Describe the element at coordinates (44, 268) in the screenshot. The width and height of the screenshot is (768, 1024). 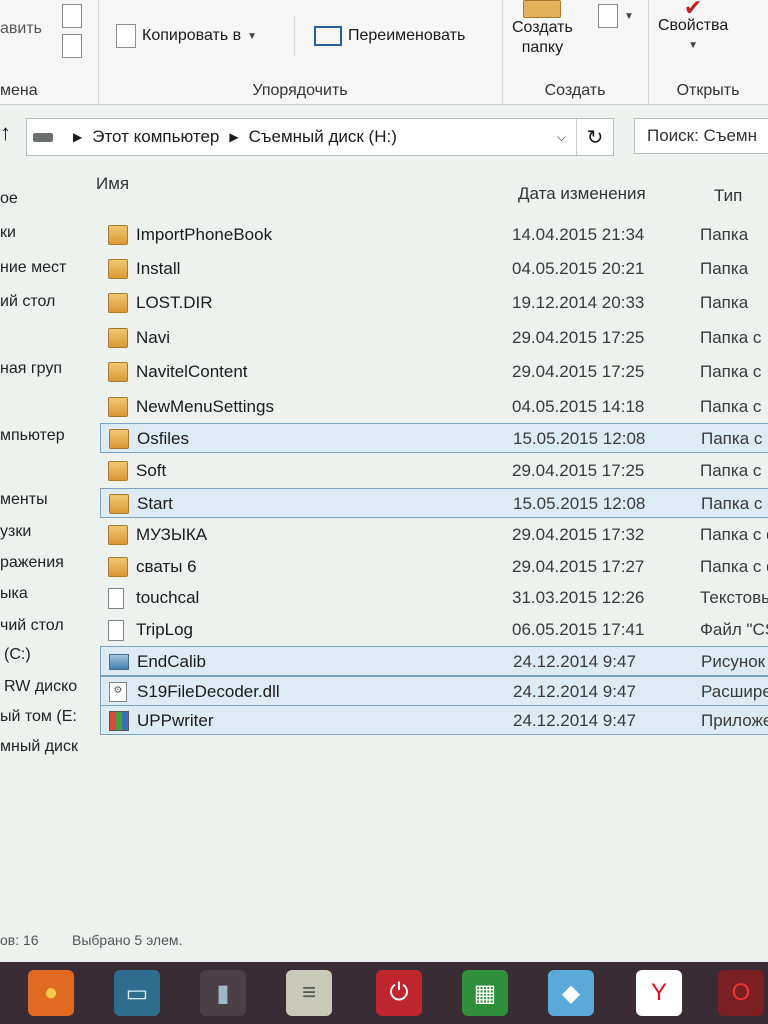
I see `nav-item: ние мест` at that location.